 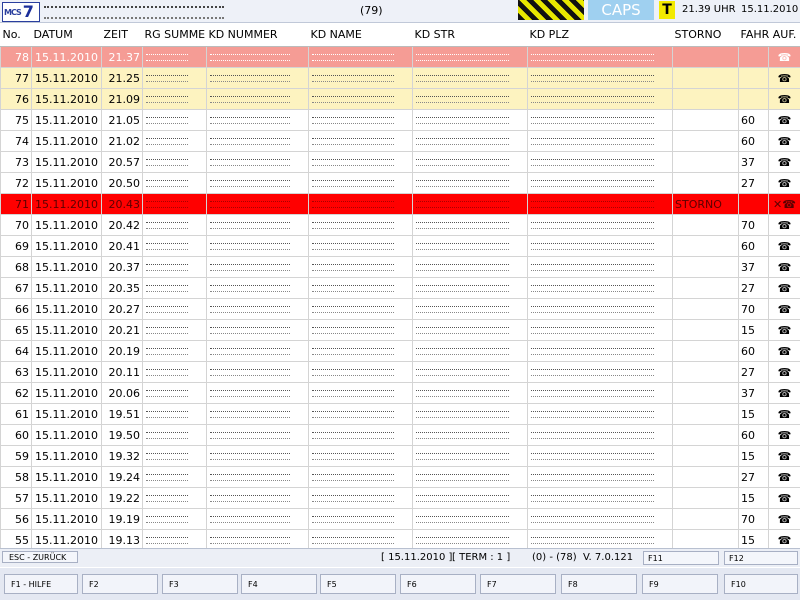 What do you see at coordinates (400, 519) in the screenshot?
I see `table-row: 56 15.11.2010 19.19 70 ☎` at bounding box center [400, 519].